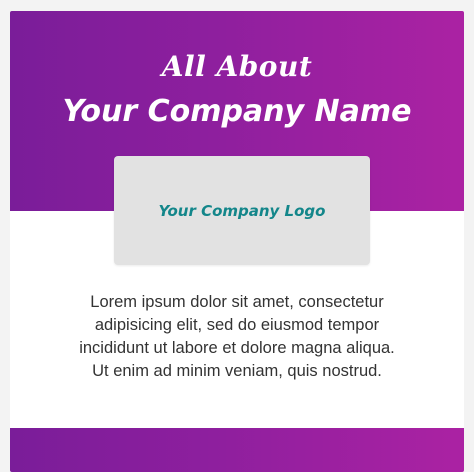 This screenshot has height=472, width=474. Describe the element at coordinates (237, 325) in the screenshot. I see `paragraph-line: adipisicing elit, sed do eiusmod tempor` at that location.